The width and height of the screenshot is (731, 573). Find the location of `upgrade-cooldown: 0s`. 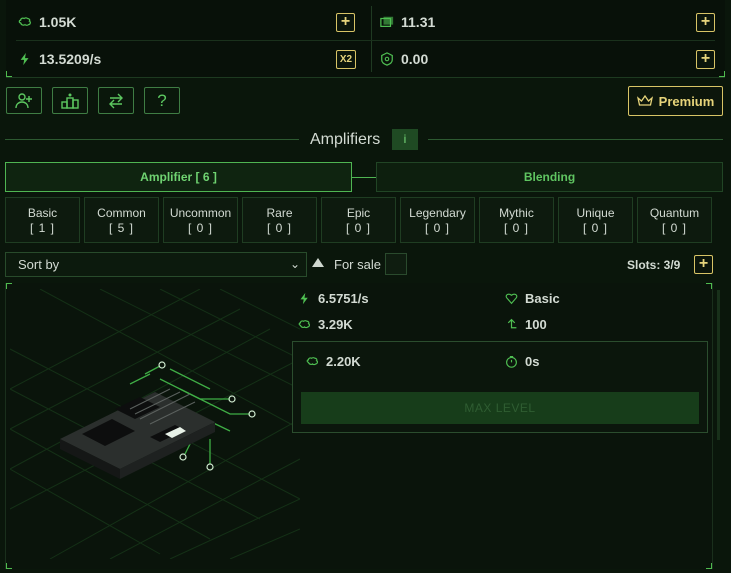

upgrade-cooldown: 0s is located at coordinates (522, 361).